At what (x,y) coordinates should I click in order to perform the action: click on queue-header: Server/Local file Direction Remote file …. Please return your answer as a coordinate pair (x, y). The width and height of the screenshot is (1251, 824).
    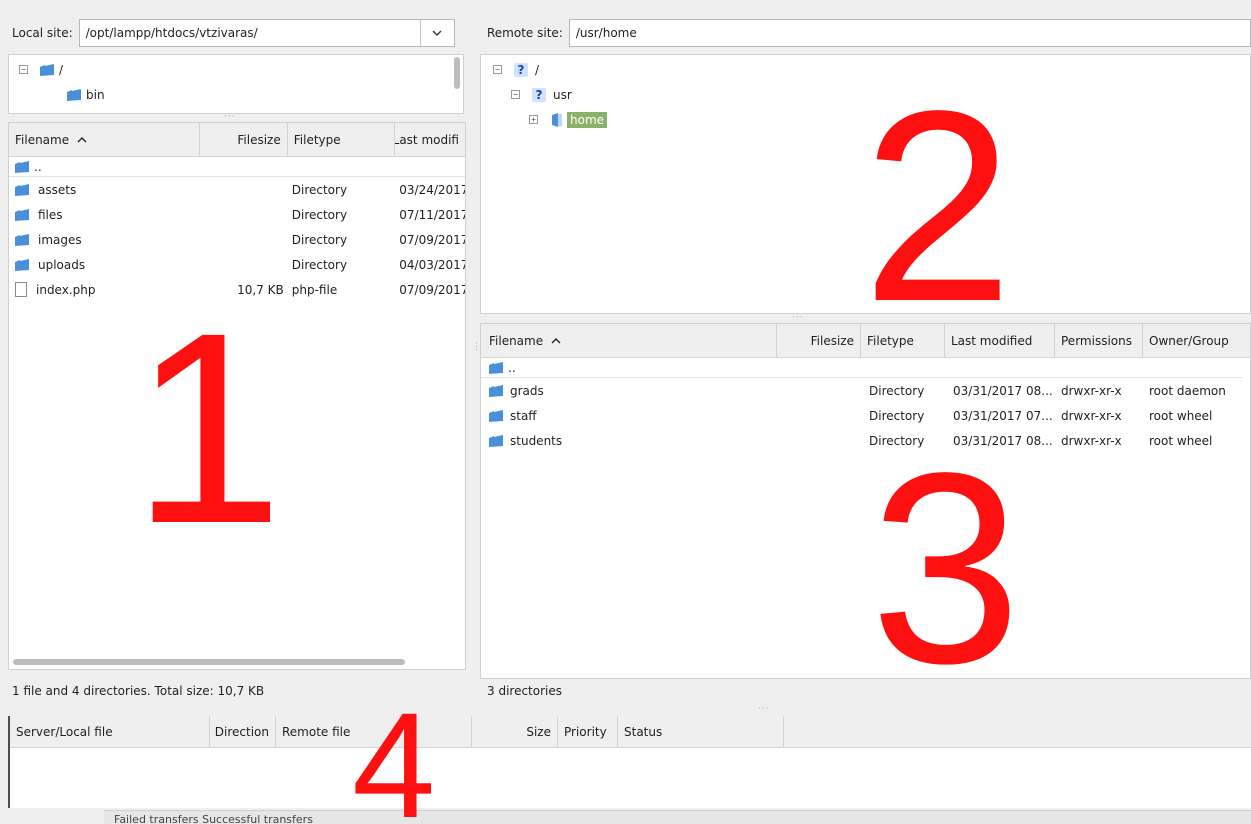
    Looking at the image, I should click on (630, 732).